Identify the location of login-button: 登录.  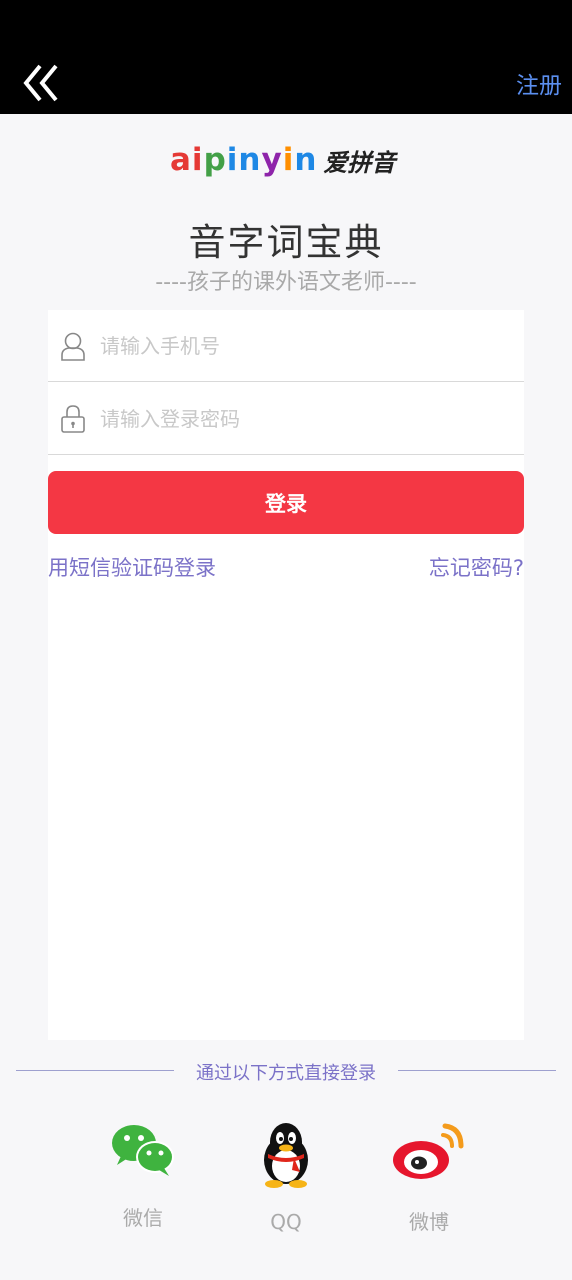
(286, 502).